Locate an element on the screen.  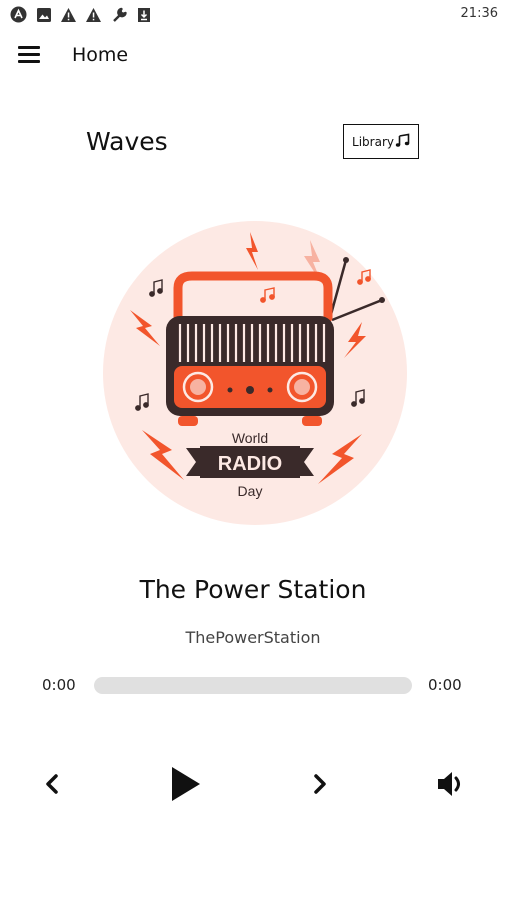
volume-icon is located at coordinates (451, 786).